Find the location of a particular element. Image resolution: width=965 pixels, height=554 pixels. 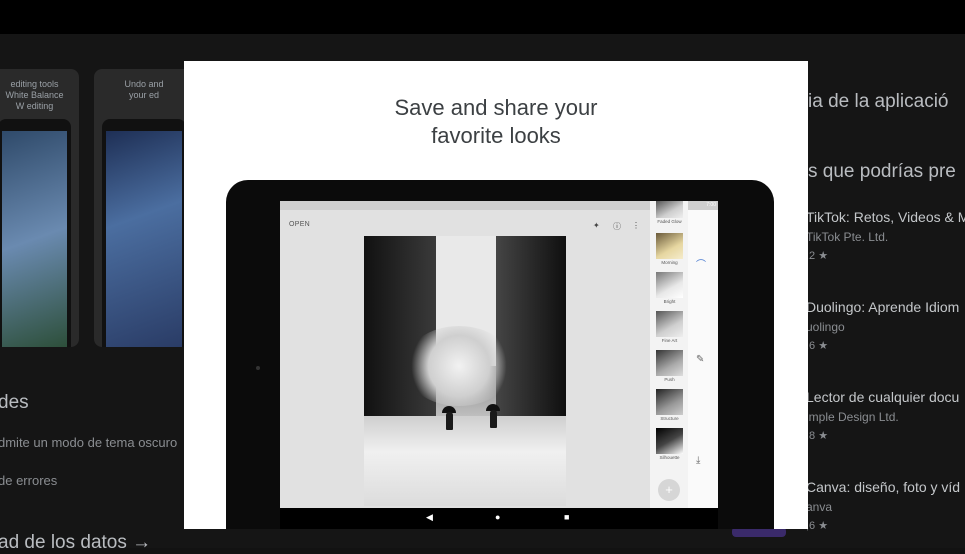

open-button: OPEN is located at coordinates (299, 224).